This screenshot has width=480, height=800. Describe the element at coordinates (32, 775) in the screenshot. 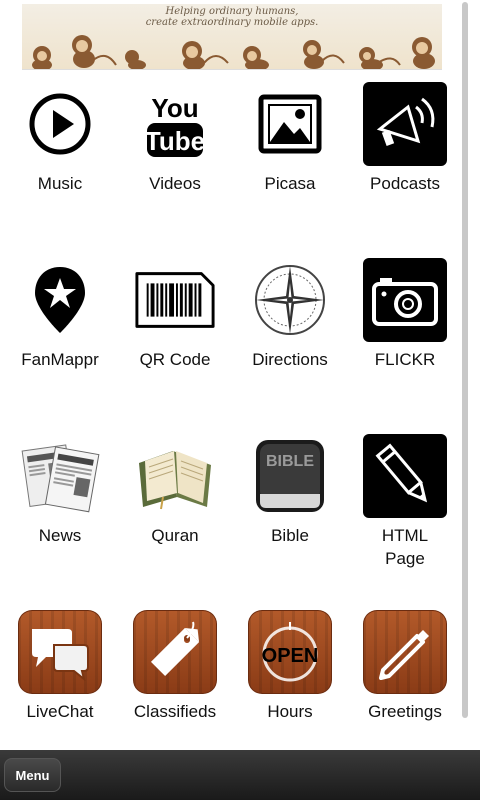

I see `menu-button: Menu` at that location.